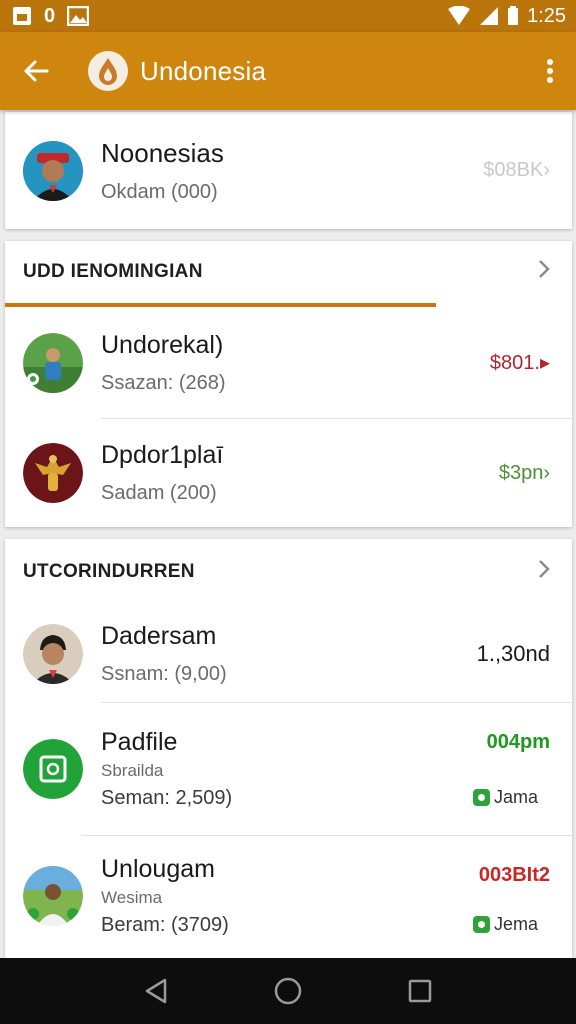 Image resolution: width=576 pixels, height=1024 pixels. Describe the element at coordinates (288, 16) in the screenshot. I see `status-bar: 0 1:25` at that location.